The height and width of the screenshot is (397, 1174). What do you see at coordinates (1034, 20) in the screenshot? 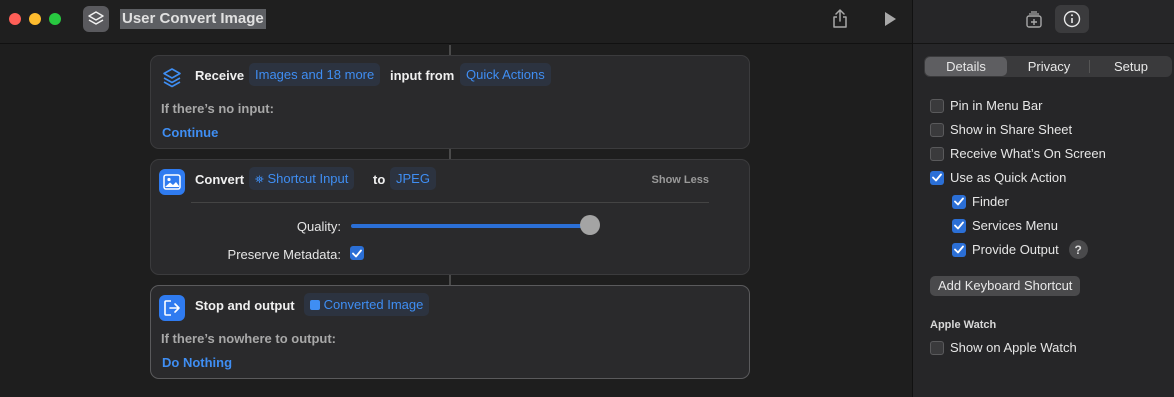
I see `action-library-icon` at bounding box center [1034, 20].